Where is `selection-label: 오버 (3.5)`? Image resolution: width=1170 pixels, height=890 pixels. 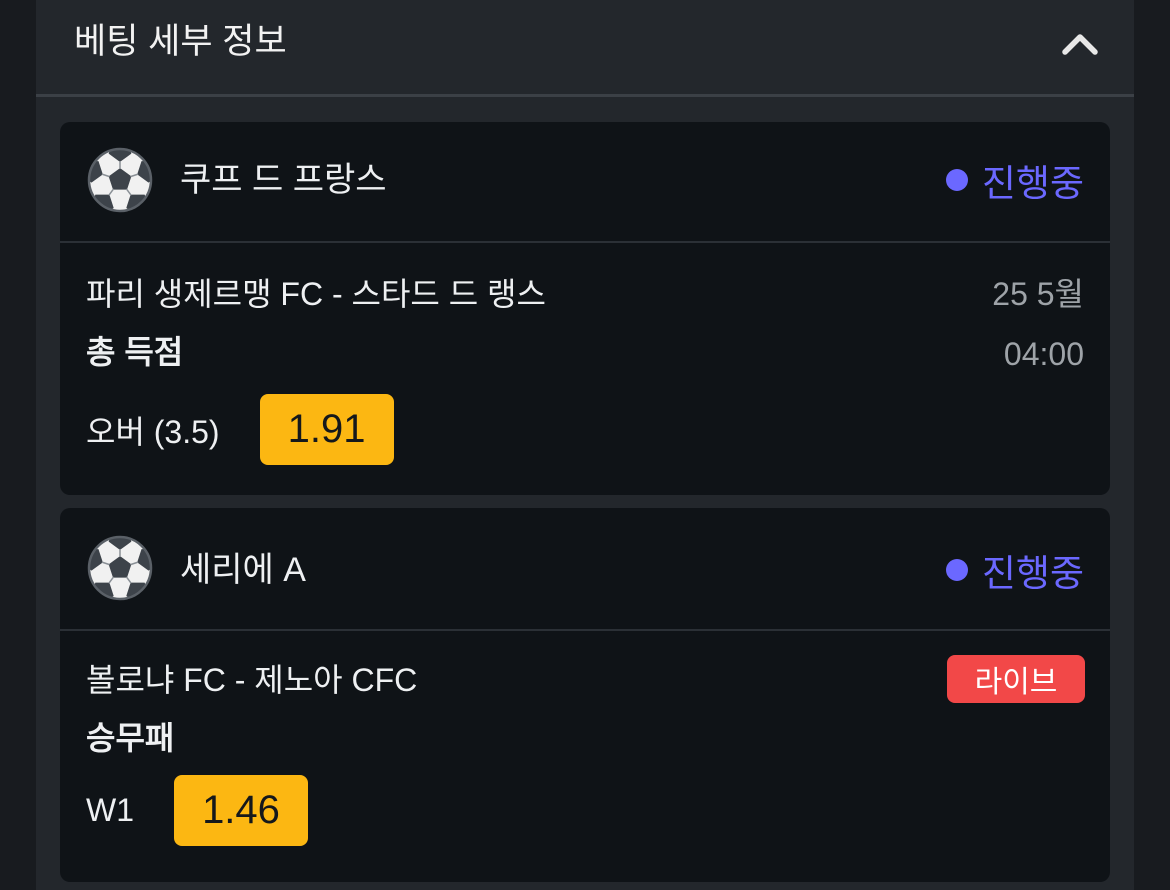
selection-label: 오버 (3.5) is located at coordinates (153, 431).